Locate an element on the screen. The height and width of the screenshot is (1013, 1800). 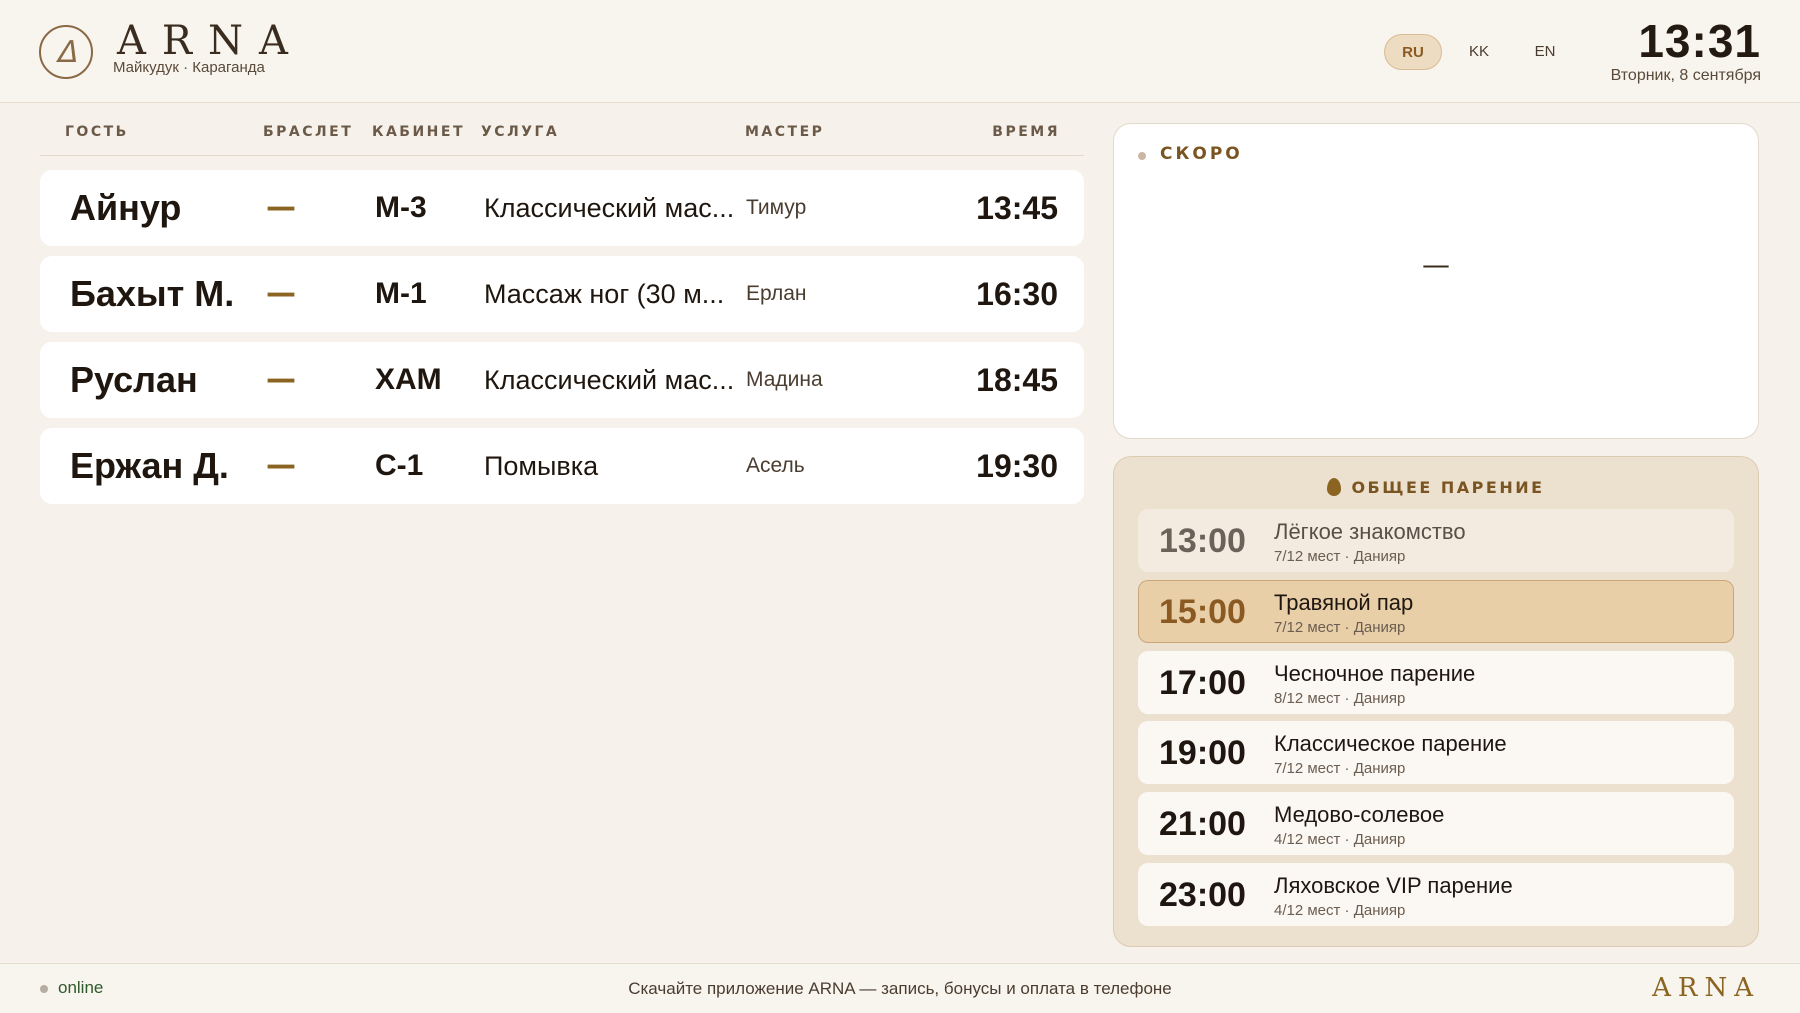
steam-header: ОБЩЕЕ ПАРЕНИЕ is located at coordinates (1436, 487).